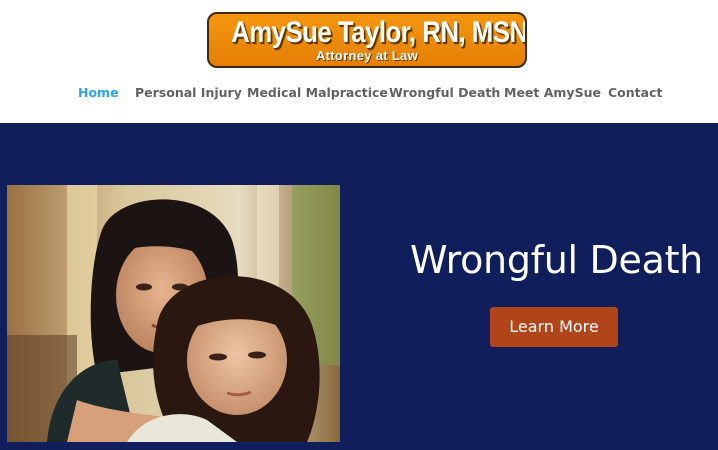 The image size is (718, 450). I want to click on nav-item-personal-injury: Personal Injury, so click(188, 92).